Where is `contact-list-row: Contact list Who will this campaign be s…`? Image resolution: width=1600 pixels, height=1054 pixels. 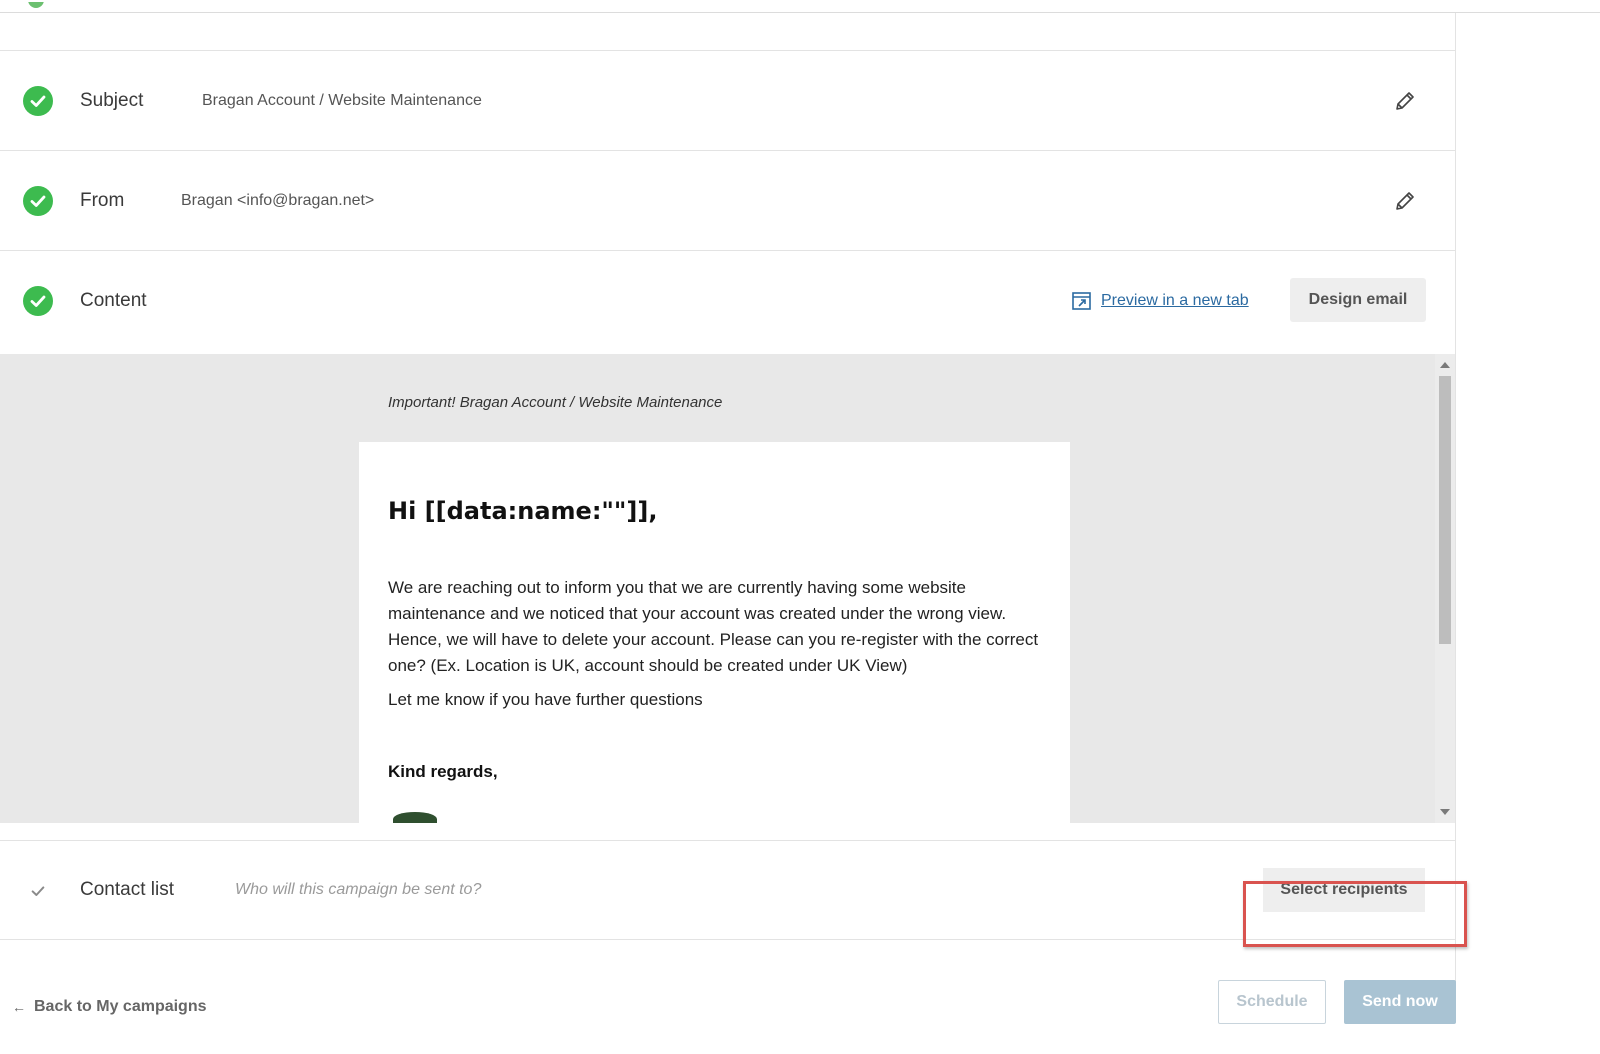
contact-list-row: Contact list Who will this campaign be s… is located at coordinates (727, 890).